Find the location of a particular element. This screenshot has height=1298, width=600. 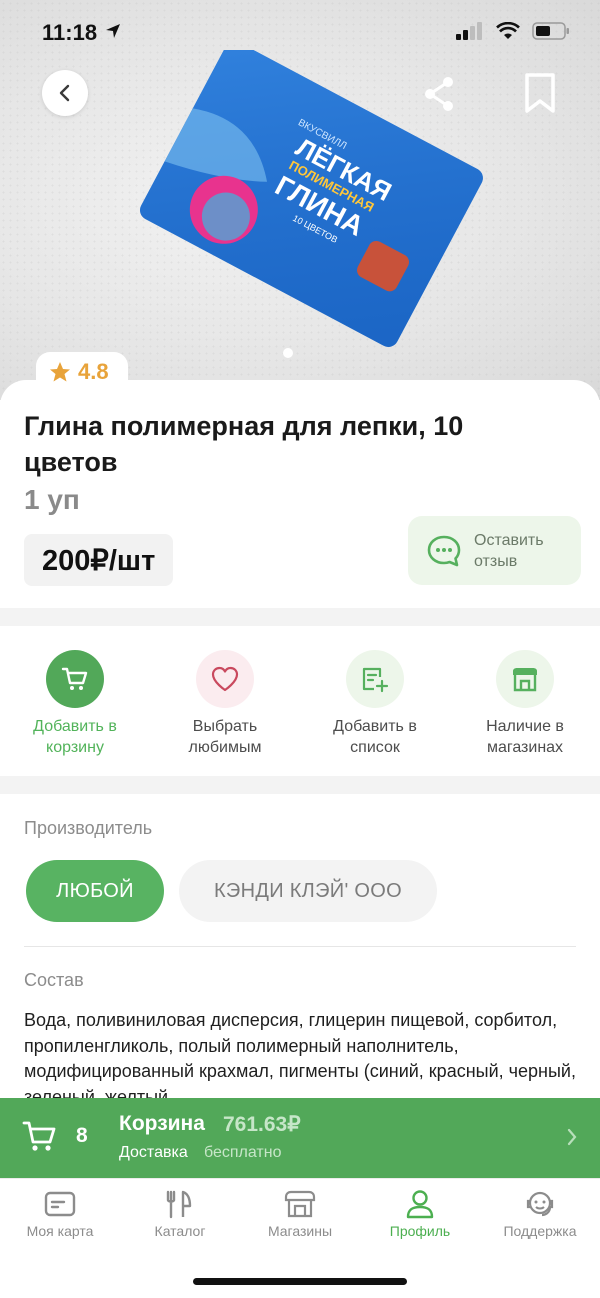

favorite-button: Выбрать любимым is located at coordinates (225, 701).